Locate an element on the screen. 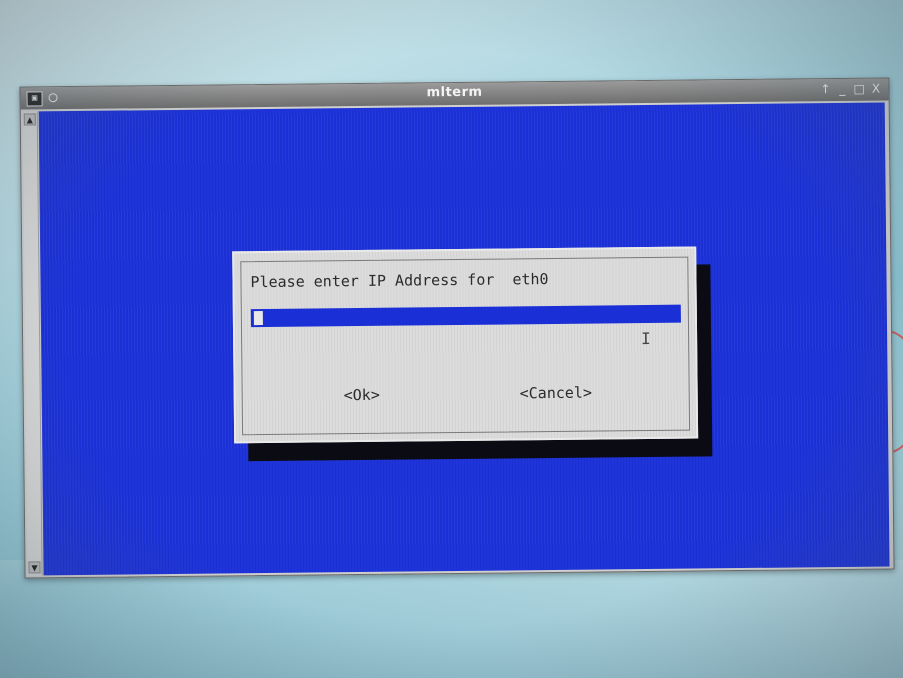  cancel-button: <Cancel> is located at coordinates (556, 393).